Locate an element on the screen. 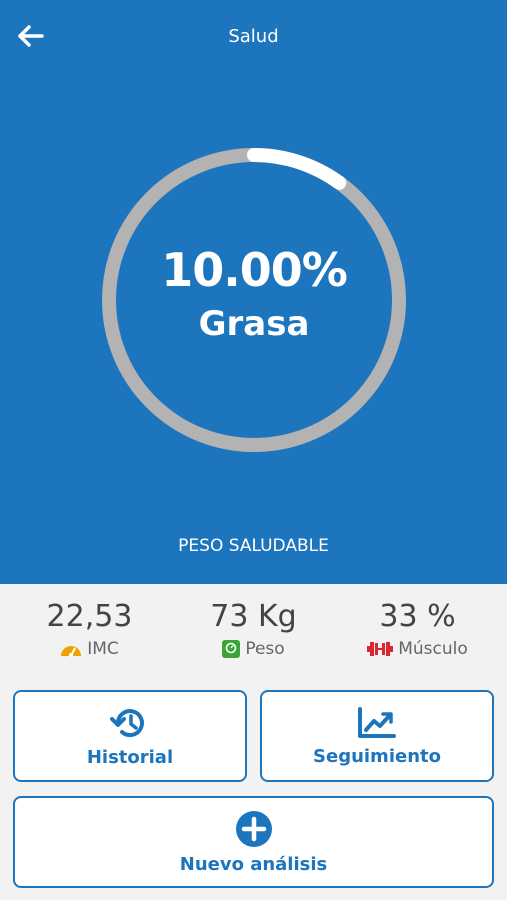  seguimiento-label: Seguimiento is located at coordinates (377, 756).